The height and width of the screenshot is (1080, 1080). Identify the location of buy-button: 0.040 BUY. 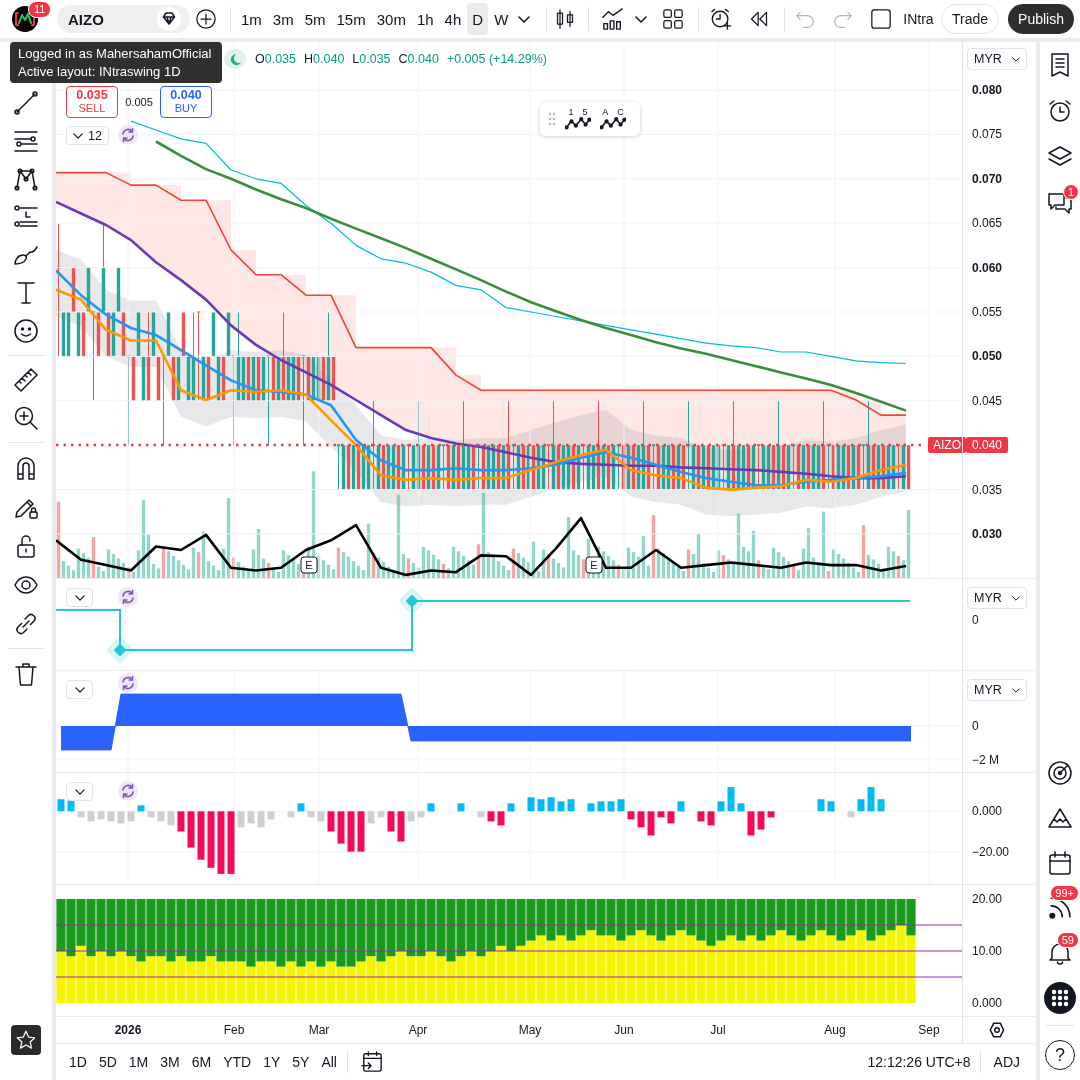
(186, 102).